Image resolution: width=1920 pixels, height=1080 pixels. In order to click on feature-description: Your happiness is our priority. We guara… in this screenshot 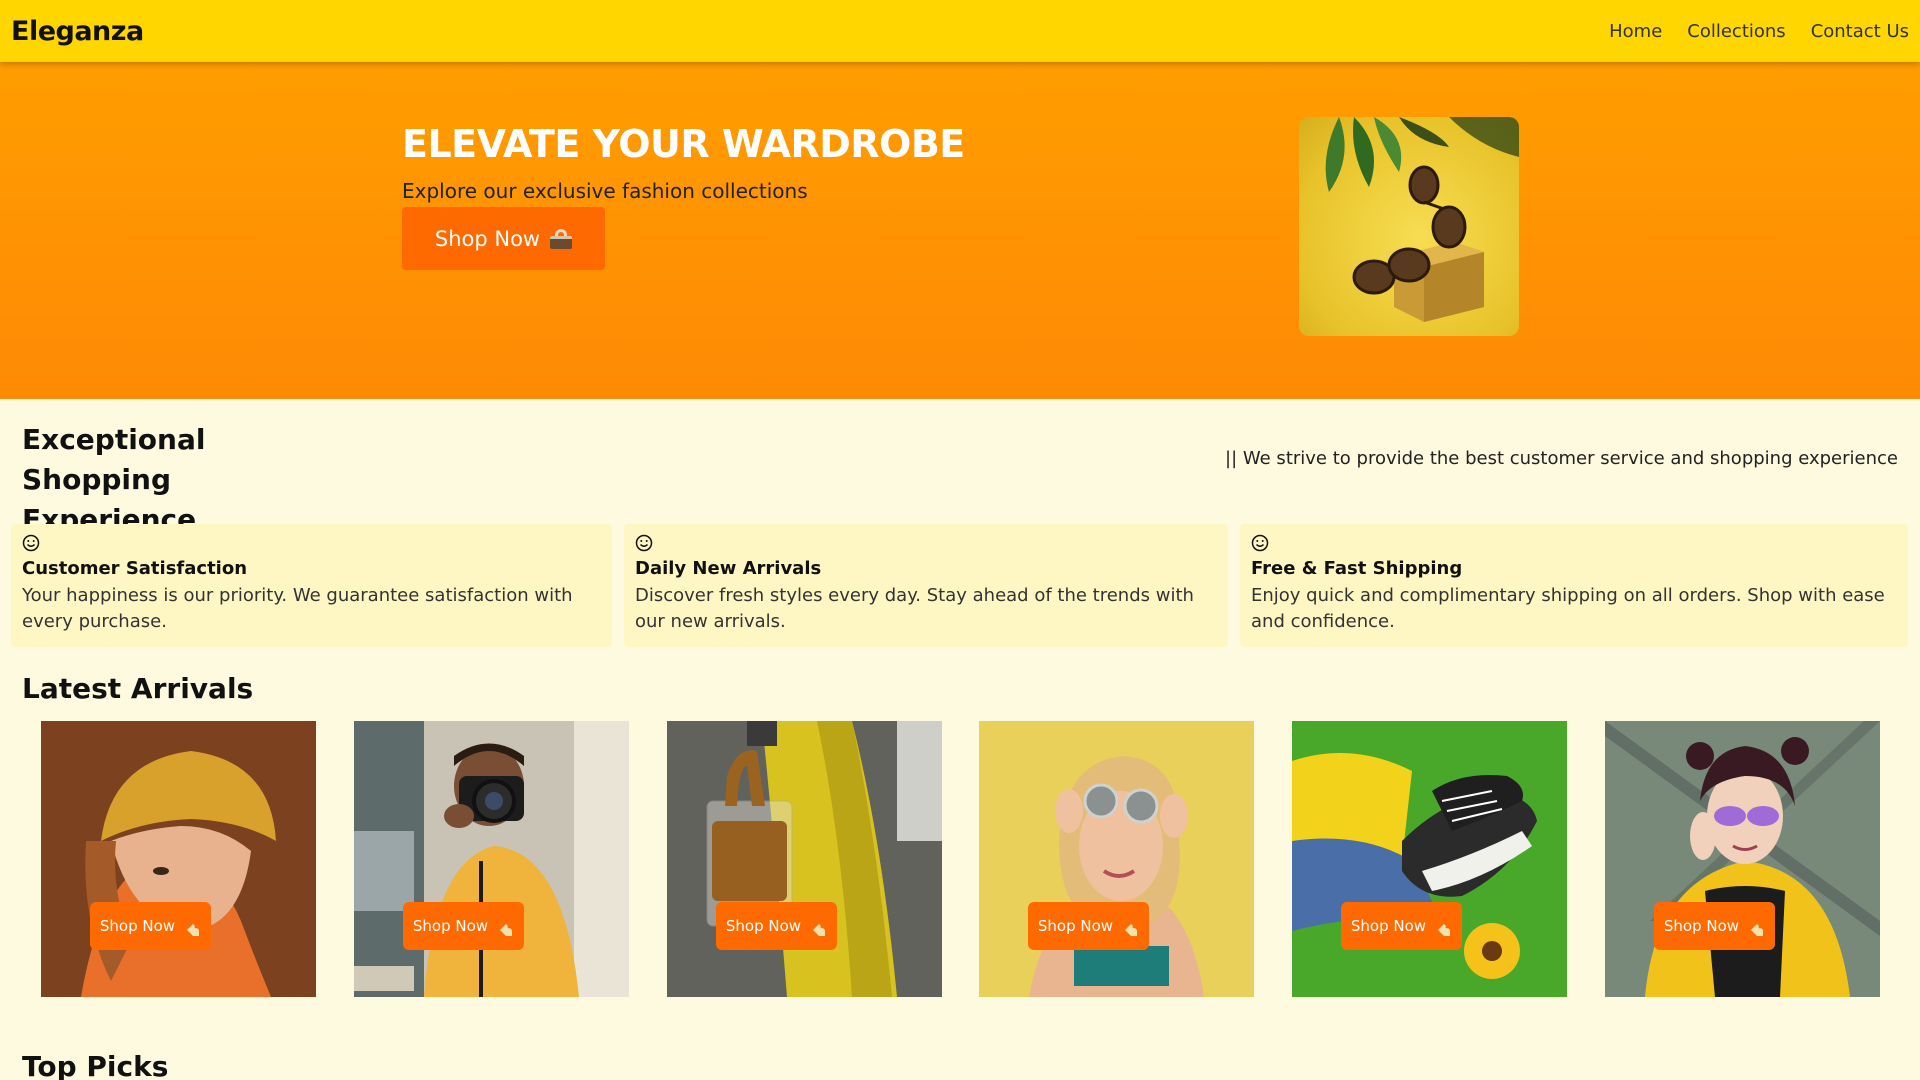, I will do `click(297, 608)`.